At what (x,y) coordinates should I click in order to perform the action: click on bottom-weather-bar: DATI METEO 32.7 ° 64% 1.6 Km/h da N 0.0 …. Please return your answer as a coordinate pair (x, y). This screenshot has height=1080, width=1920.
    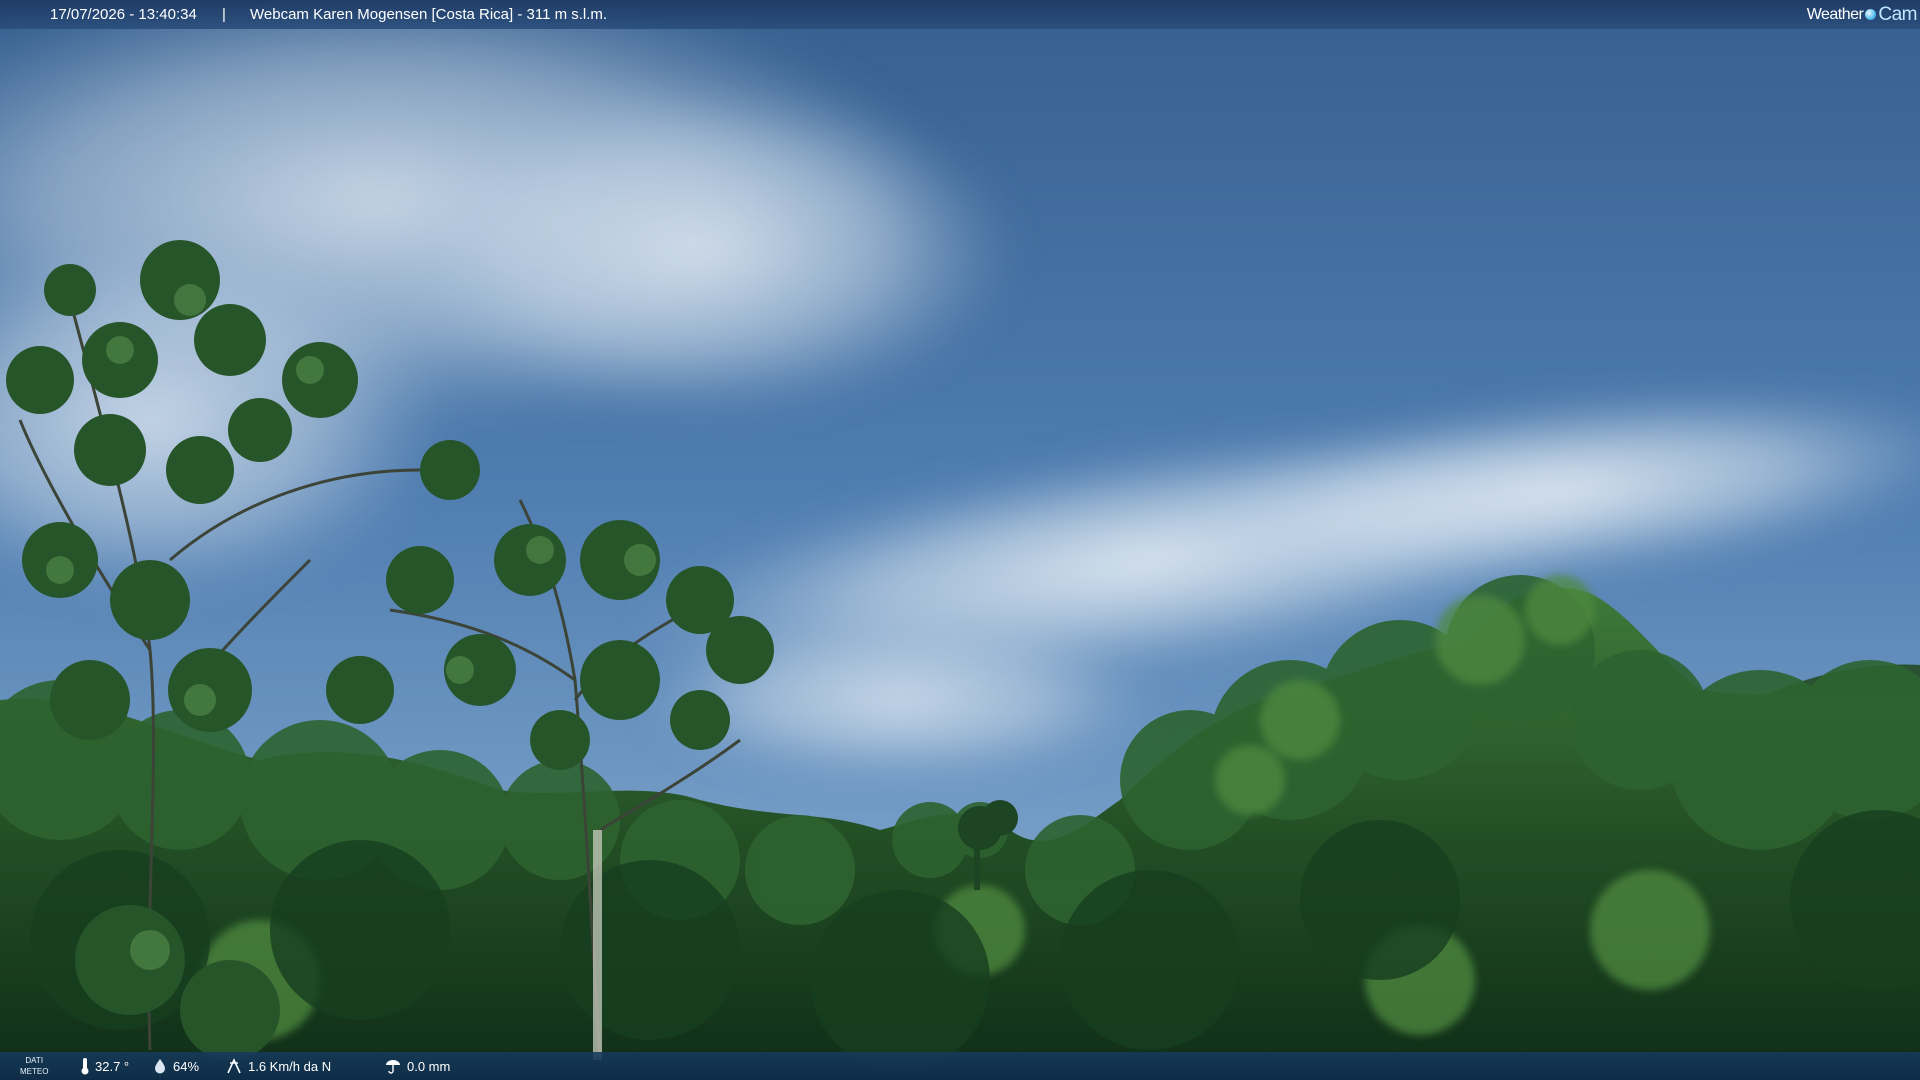
    Looking at the image, I should click on (960, 1066).